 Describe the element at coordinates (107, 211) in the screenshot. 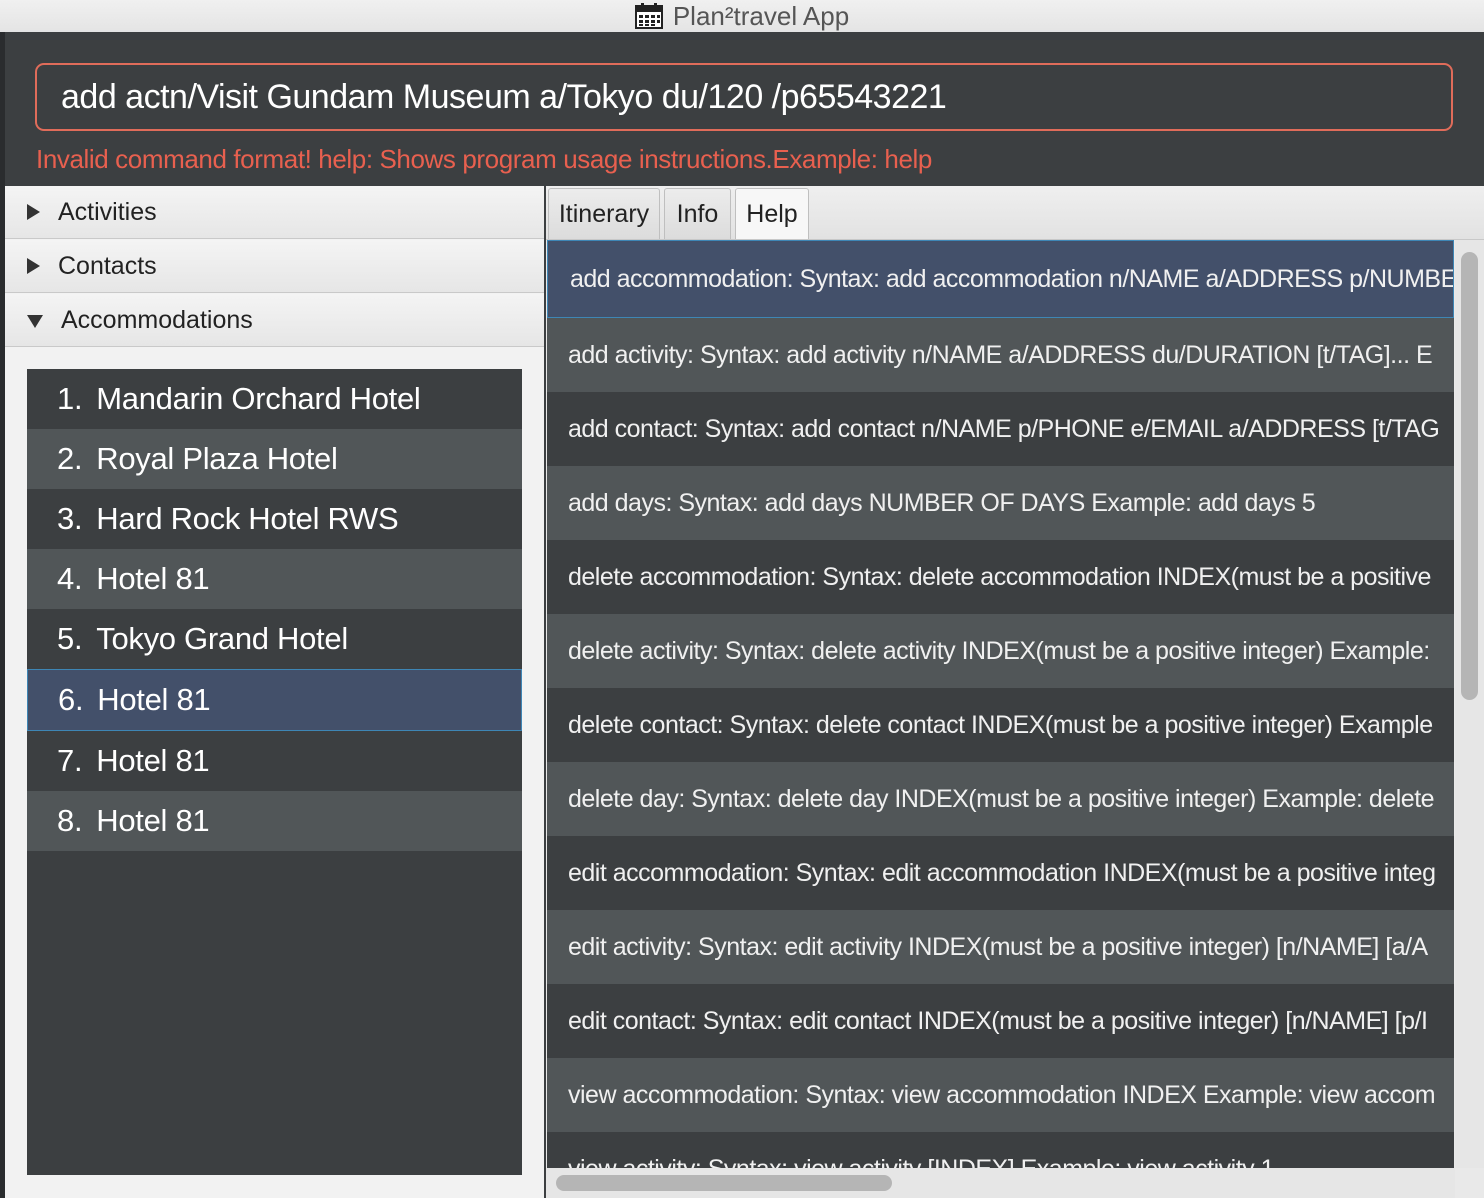

I see `accordion-label: Activities` at that location.